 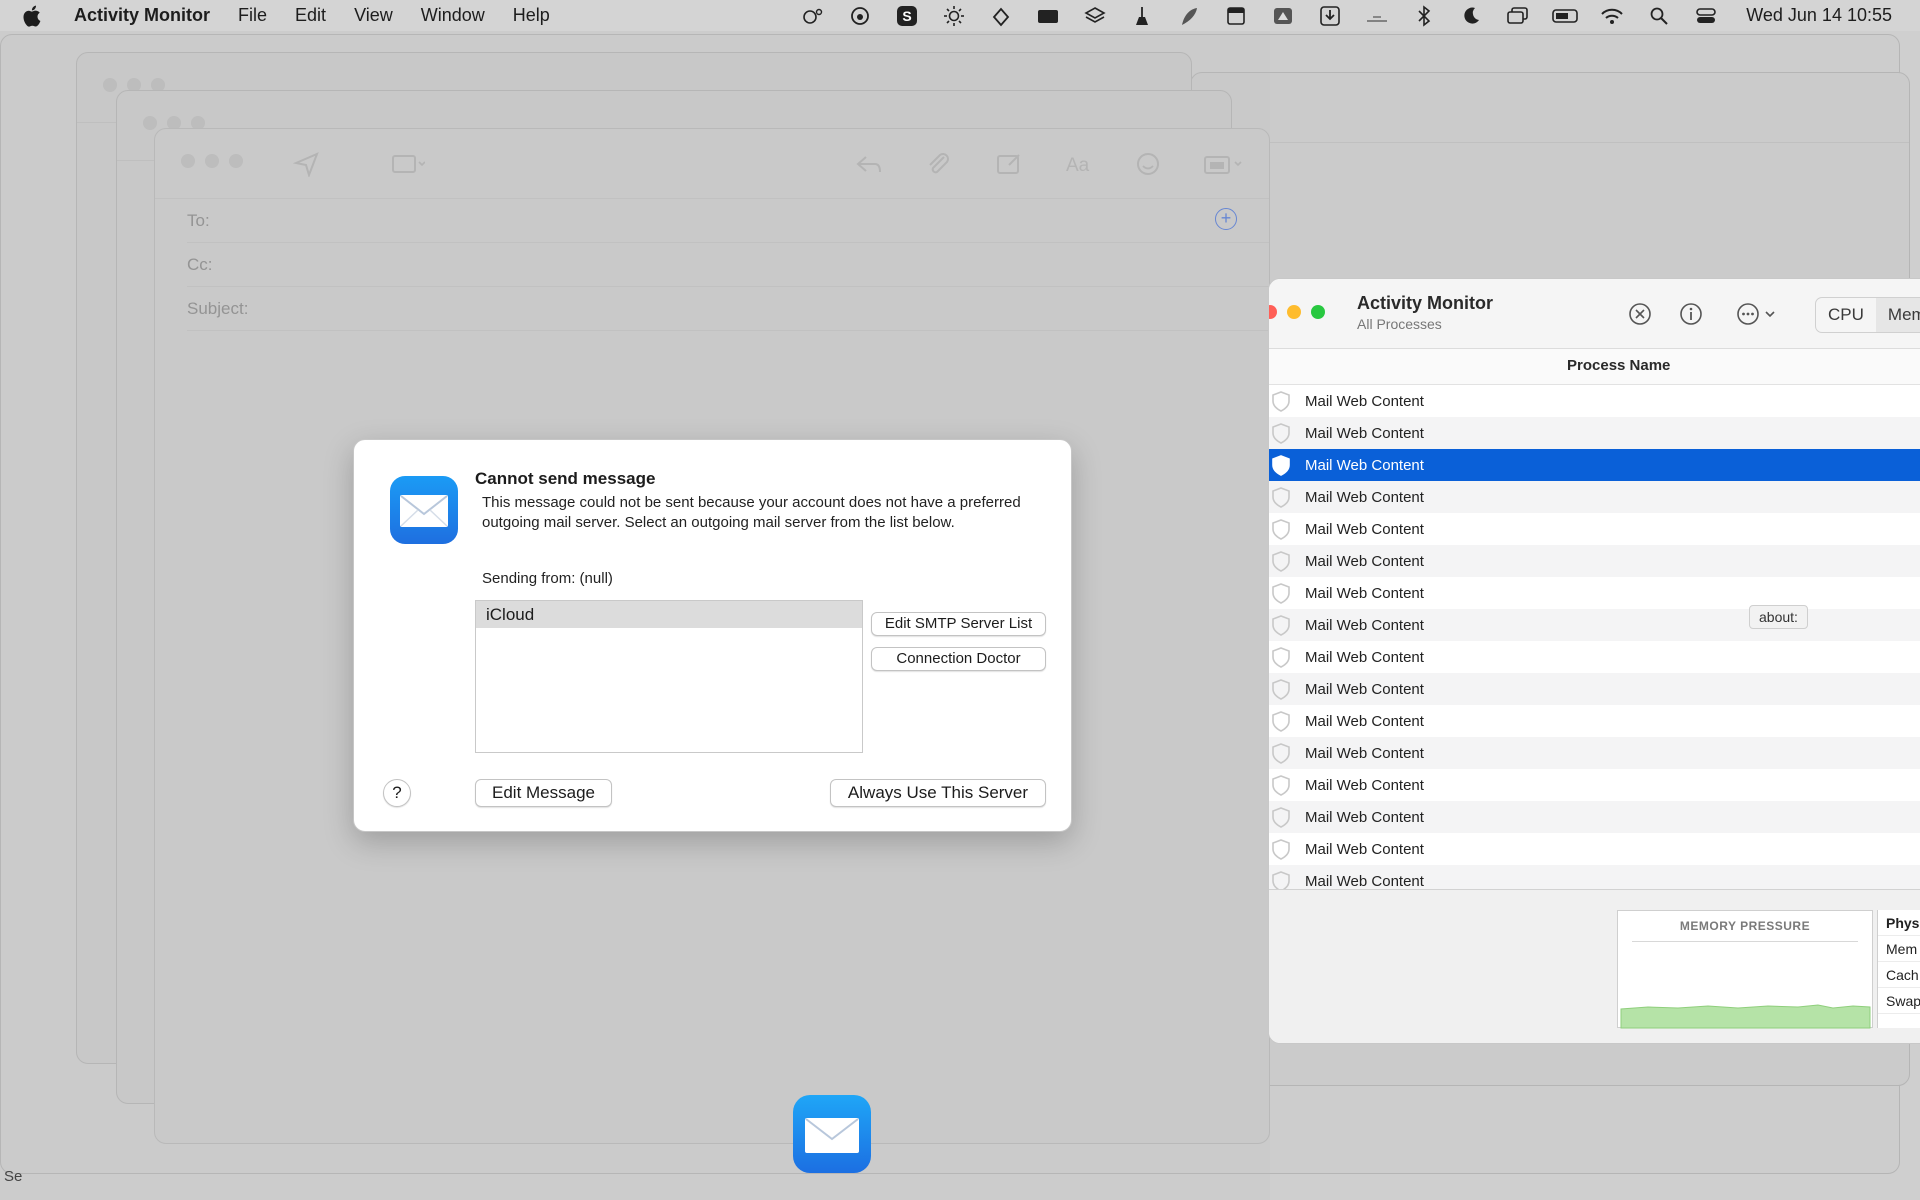 What do you see at coordinates (1189, 16) in the screenshot?
I see `feather-icon` at bounding box center [1189, 16].